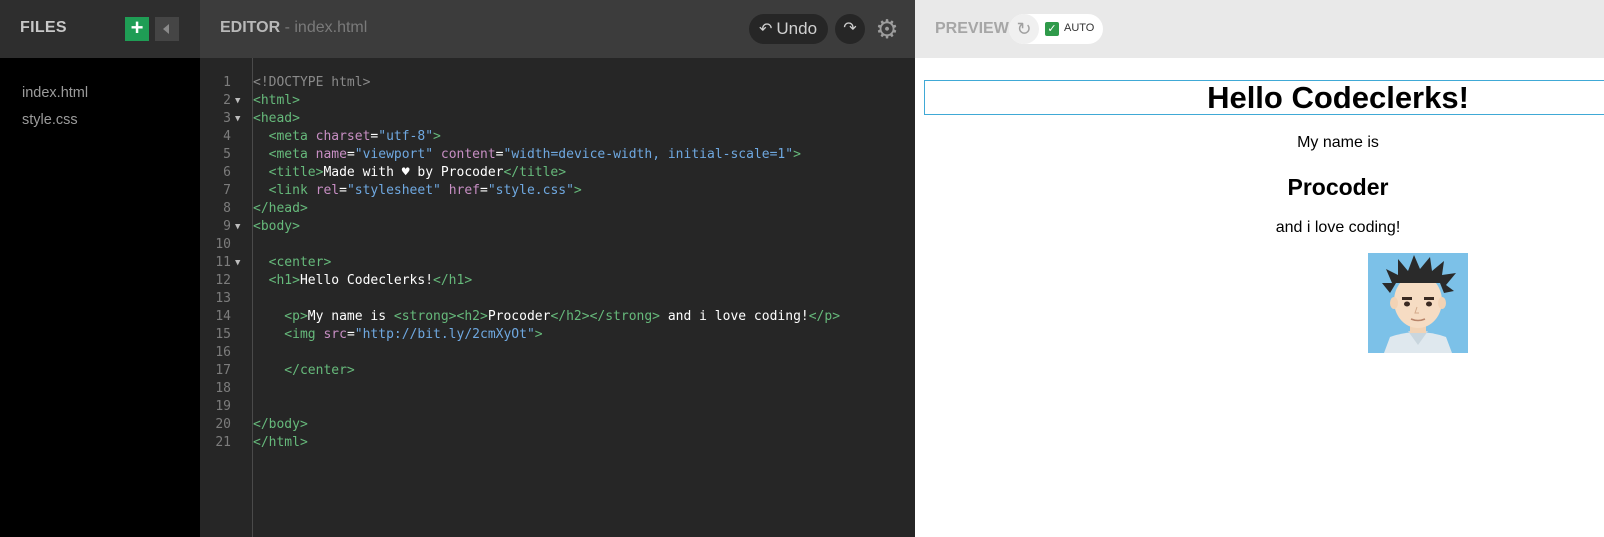 Image resolution: width=1604 pixels, height=537 pixels. I want to click on preview-p1: My name is, so click(1338, 142).